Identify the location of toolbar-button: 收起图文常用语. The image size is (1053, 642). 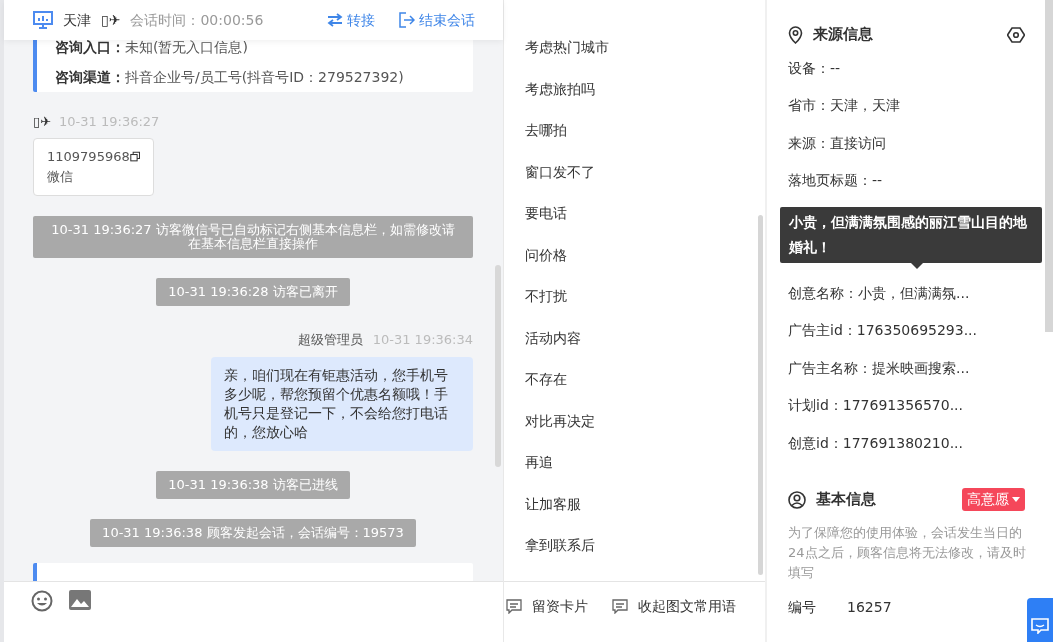
(674, 606).